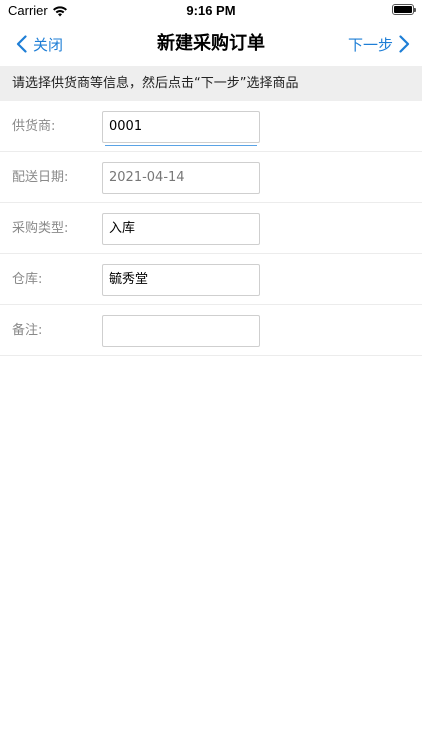 Image resolution: width=422 pixels, height=750 pixels. I want to click on delivery-date-label: 配送日期:, so click(40, 177).